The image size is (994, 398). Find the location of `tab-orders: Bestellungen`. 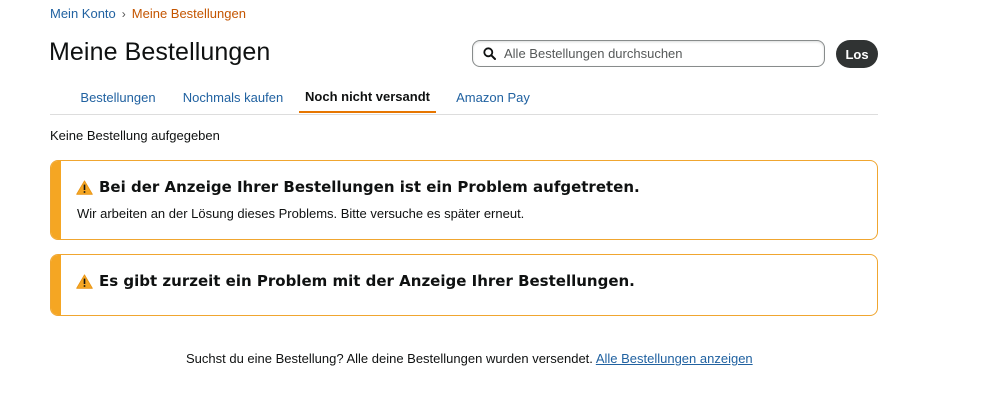

tab-orders: Bestellungen is located at coordinates (118, 98).